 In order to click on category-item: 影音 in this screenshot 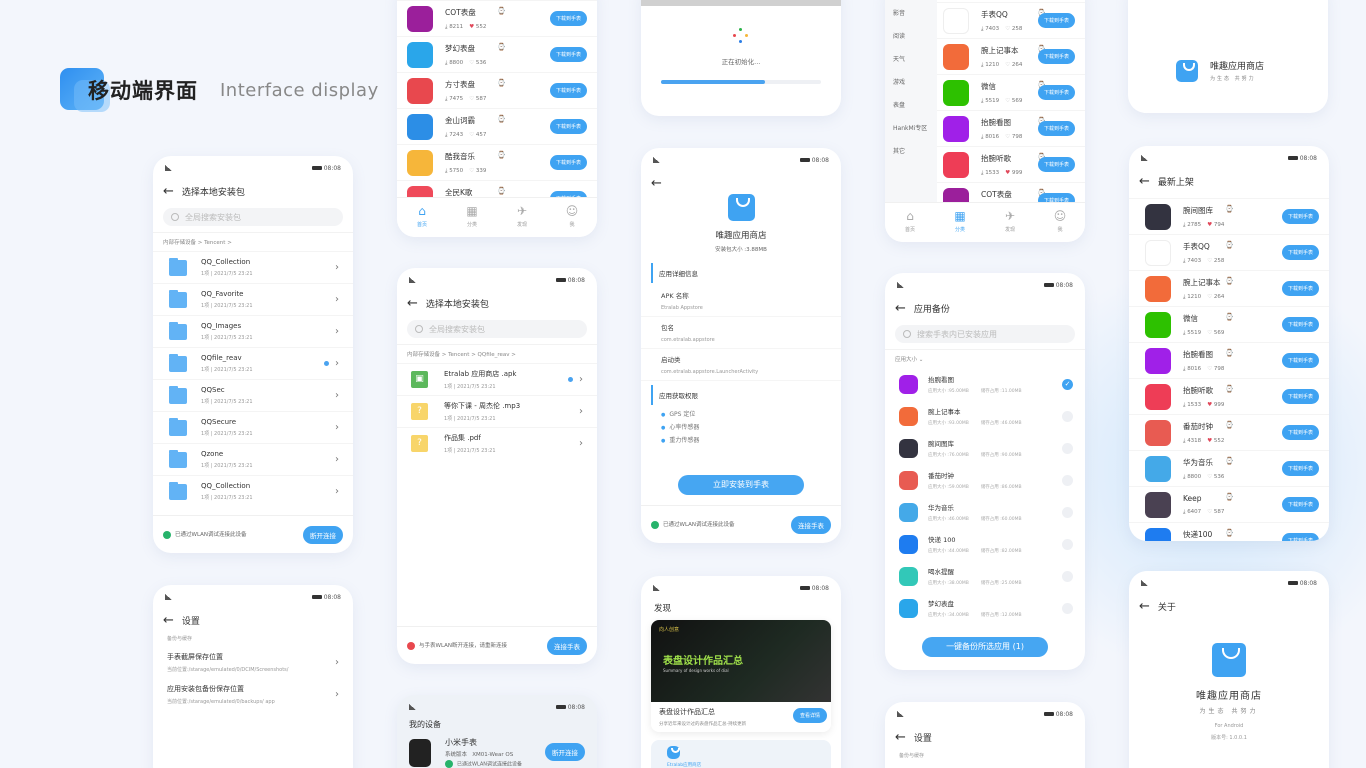, I will do `click(911, 13)`.